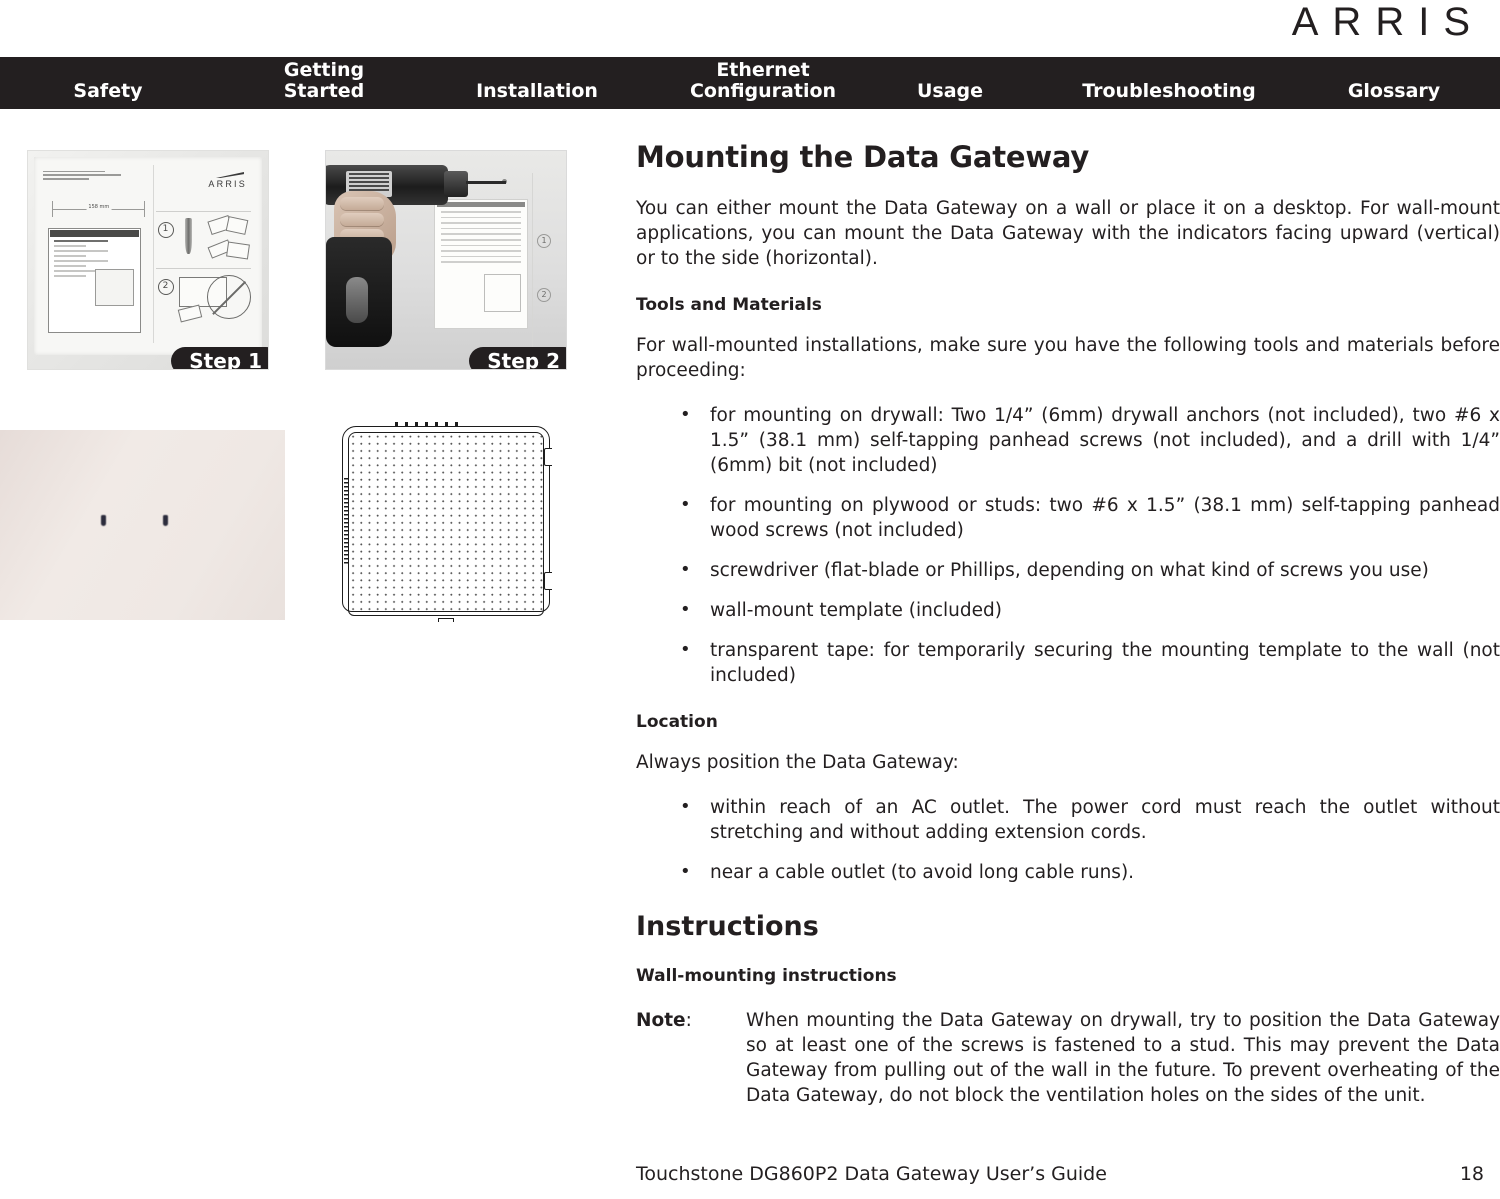  Describe the element at coordinates (766, 976) in the screenshot. I see `wall-mounting-instructions-heading: Wall-mounting instructions` at that location.